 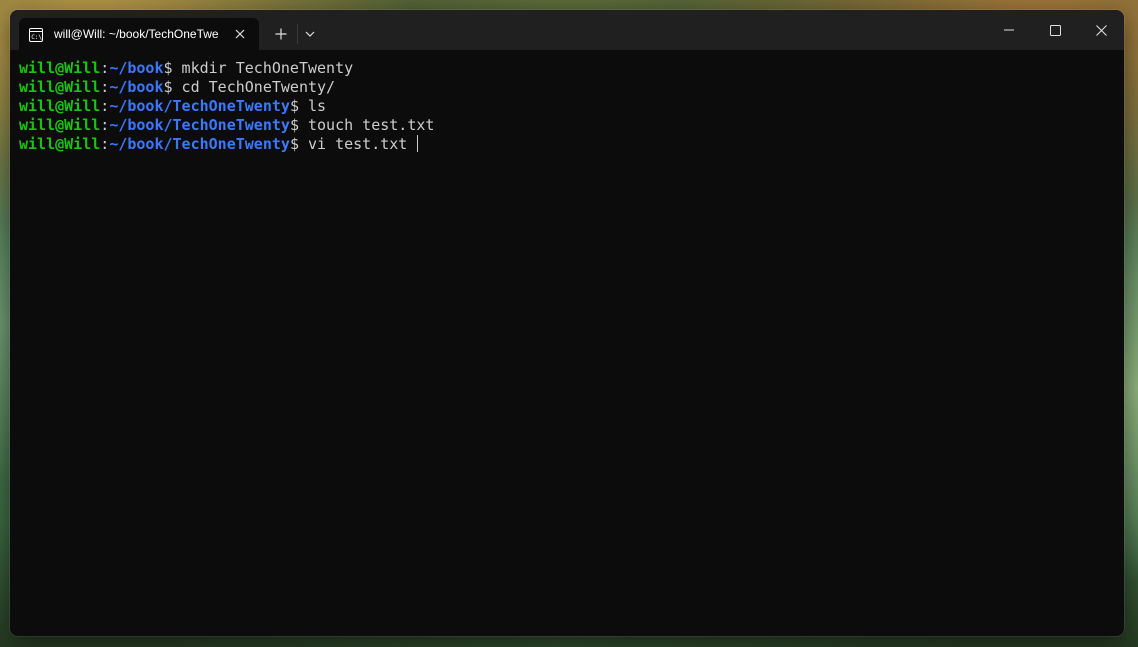 What do you see at coordinates (362, 125) in the screenshot?
I see `command-text: $ touch test.txt` at bounding box center [362, 125].